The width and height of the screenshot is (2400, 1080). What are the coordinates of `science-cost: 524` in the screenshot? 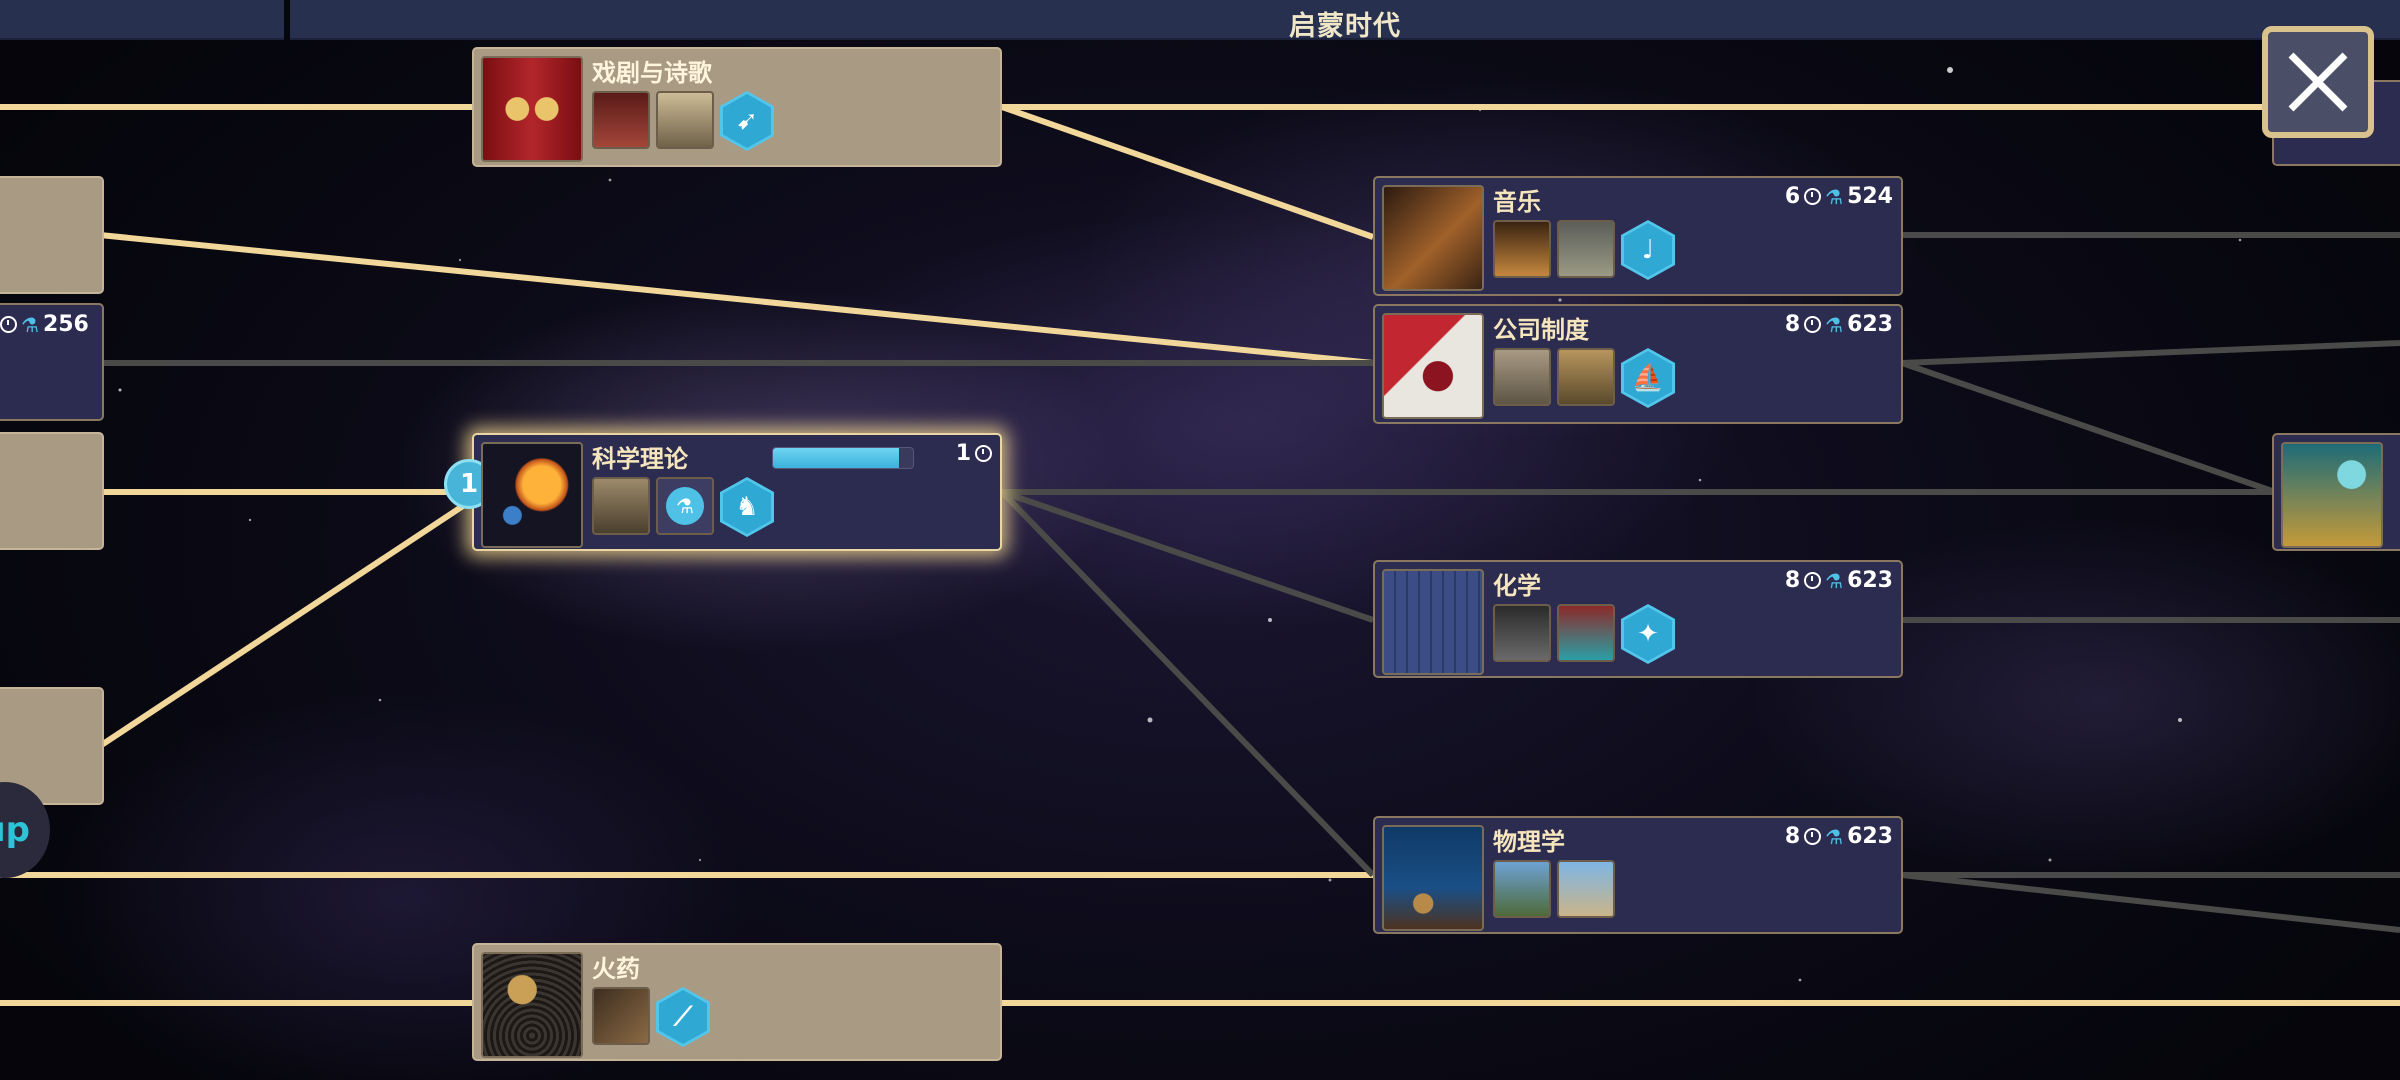 It's located at (1870, 196).